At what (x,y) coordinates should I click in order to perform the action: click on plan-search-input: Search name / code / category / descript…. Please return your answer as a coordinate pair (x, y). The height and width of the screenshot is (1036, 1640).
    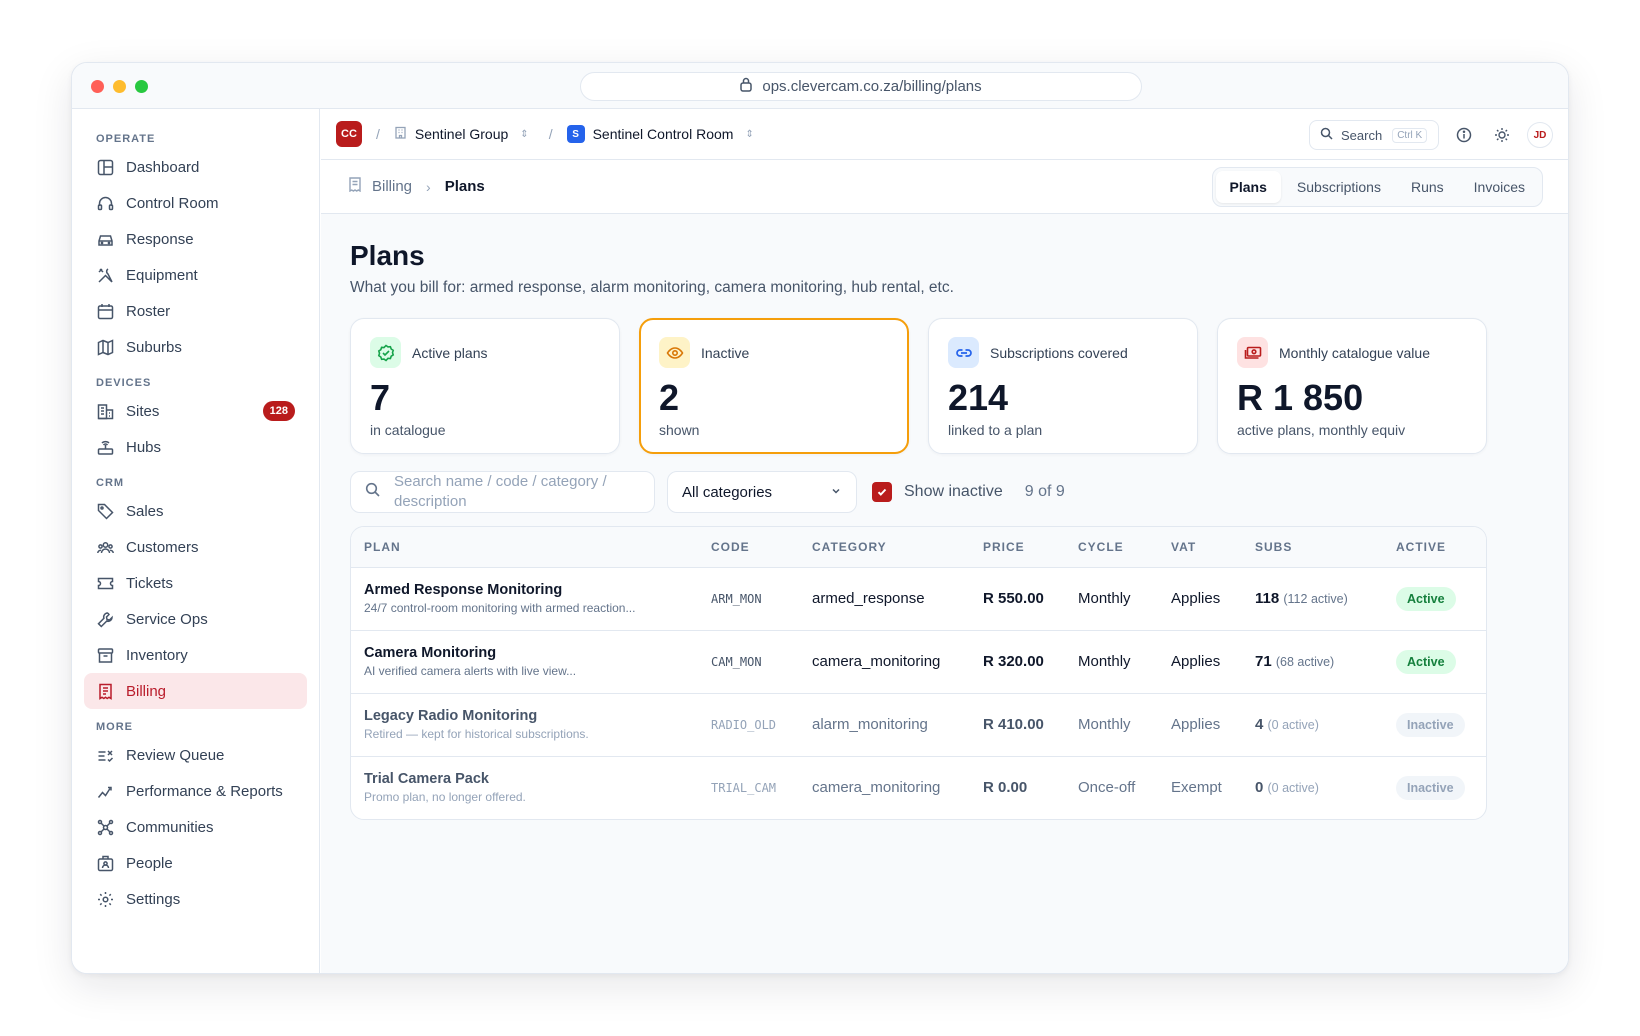
    Looking at the image, I should click on (502, 492).